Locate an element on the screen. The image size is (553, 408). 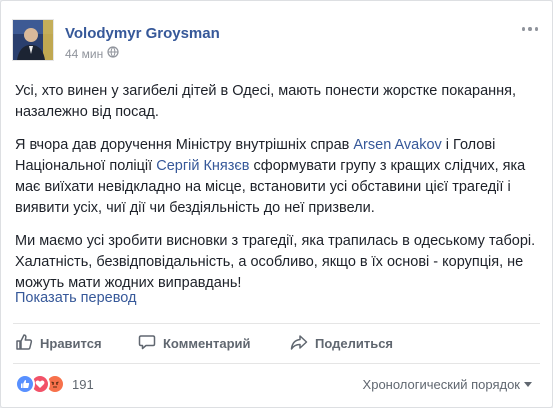
reaction-count: 191 is located at coordinates (83, 384).